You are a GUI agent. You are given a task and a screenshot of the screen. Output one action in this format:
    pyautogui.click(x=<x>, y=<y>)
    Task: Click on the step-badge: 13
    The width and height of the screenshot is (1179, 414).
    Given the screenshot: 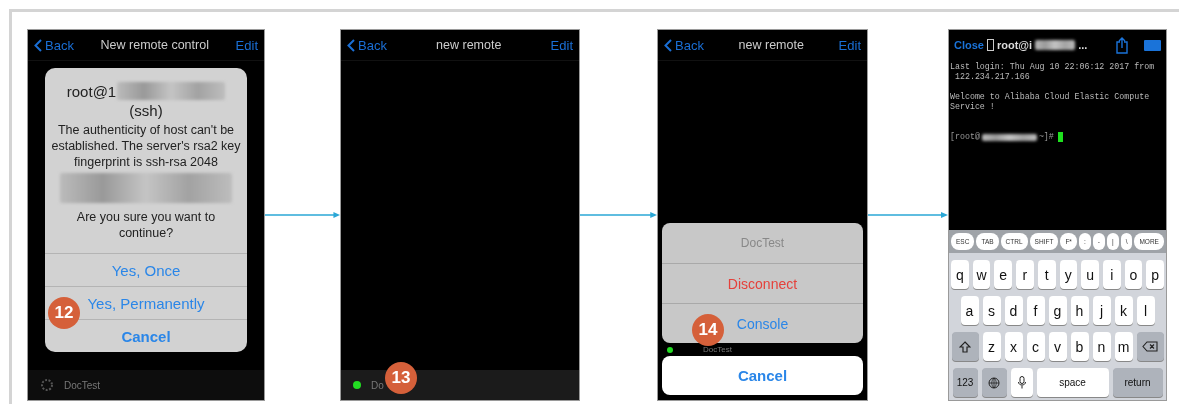 What is the action you would take?
    pyautogui.click(x=401, y=378)
    